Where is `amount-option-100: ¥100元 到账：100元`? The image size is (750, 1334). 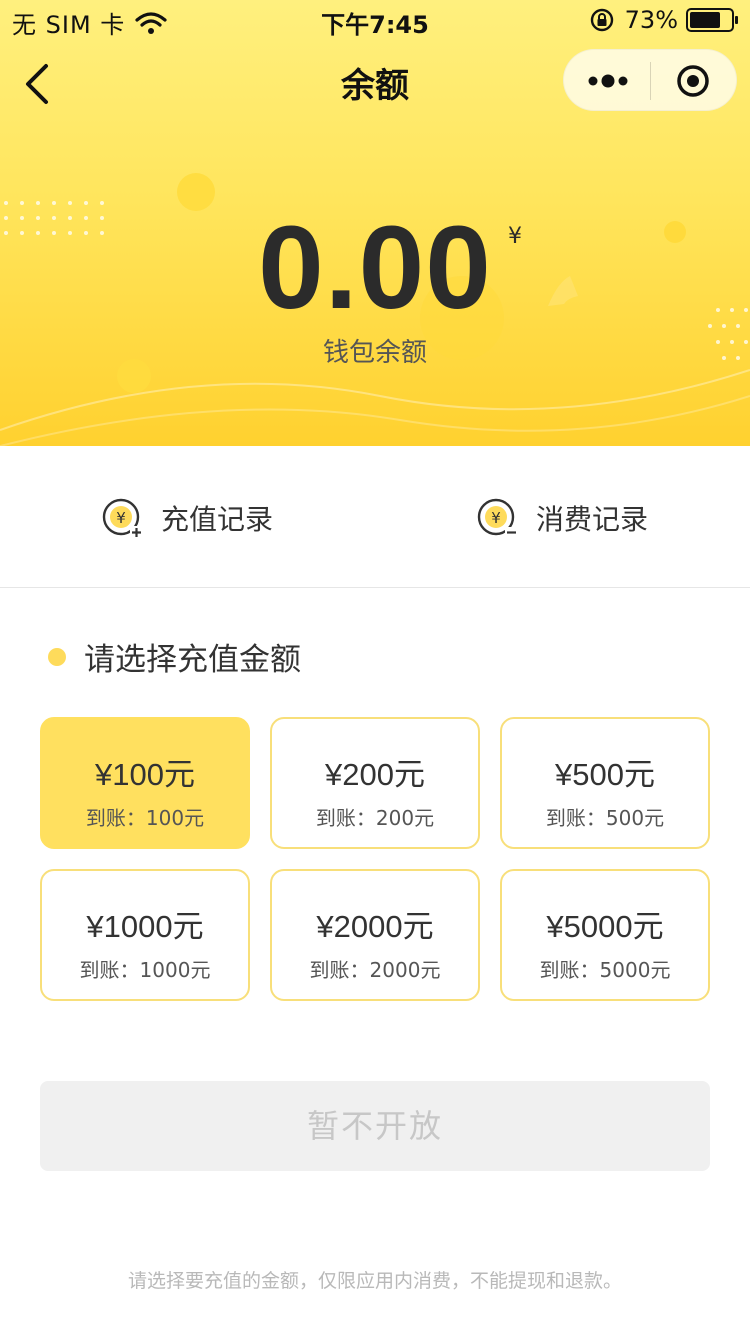
amount-option-100: ¥100元 到账：100元 is located at coordinates (145, 783).